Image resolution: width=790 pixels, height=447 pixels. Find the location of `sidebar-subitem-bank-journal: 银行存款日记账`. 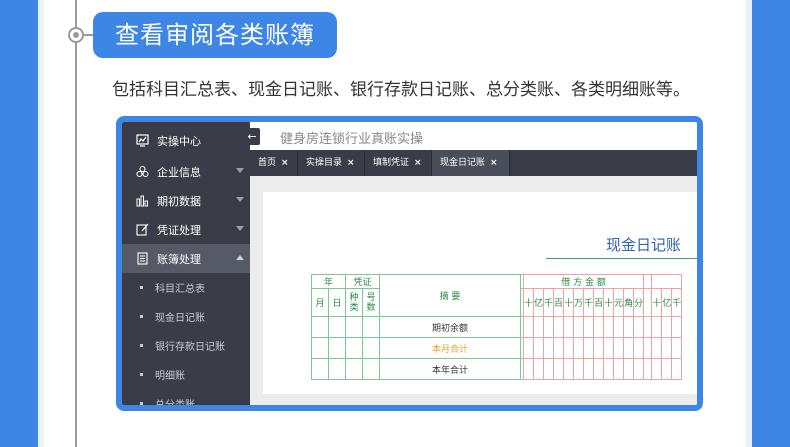

sidebar-subitem-bank-journal: 银行存款日记账 is located at coordinates (186, 345).